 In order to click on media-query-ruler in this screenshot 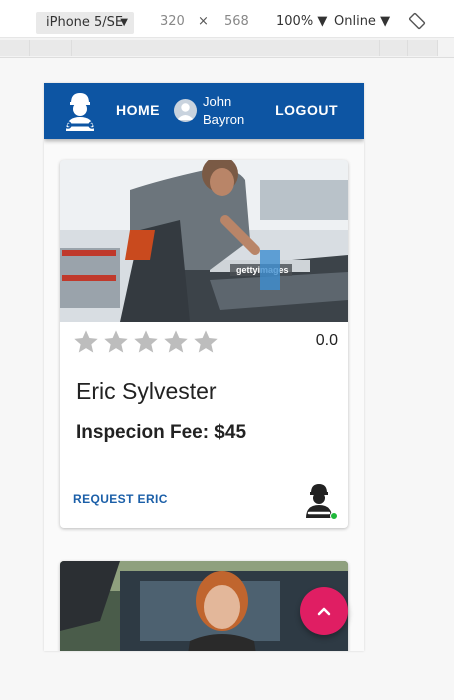, I will do `click(227, 48)`.